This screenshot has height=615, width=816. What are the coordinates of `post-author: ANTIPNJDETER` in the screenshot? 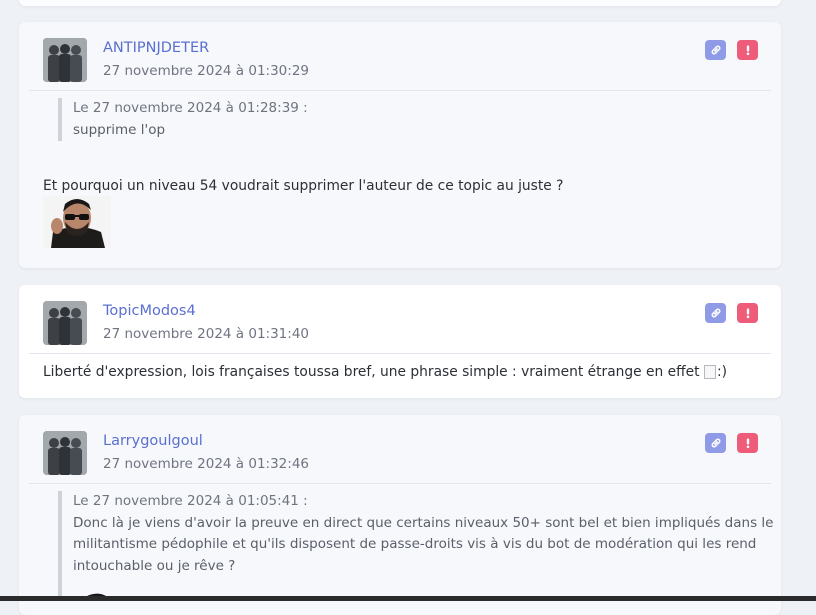 It's located at (156, 48).